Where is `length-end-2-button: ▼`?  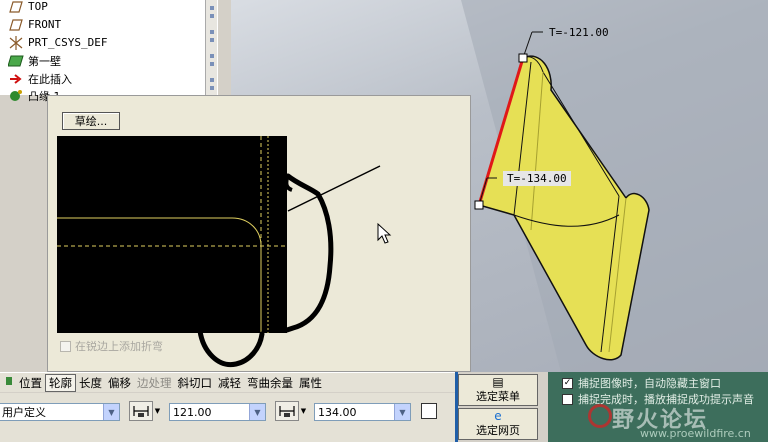
length-end-2-button: ▼ is located at coordinates (291, 411).